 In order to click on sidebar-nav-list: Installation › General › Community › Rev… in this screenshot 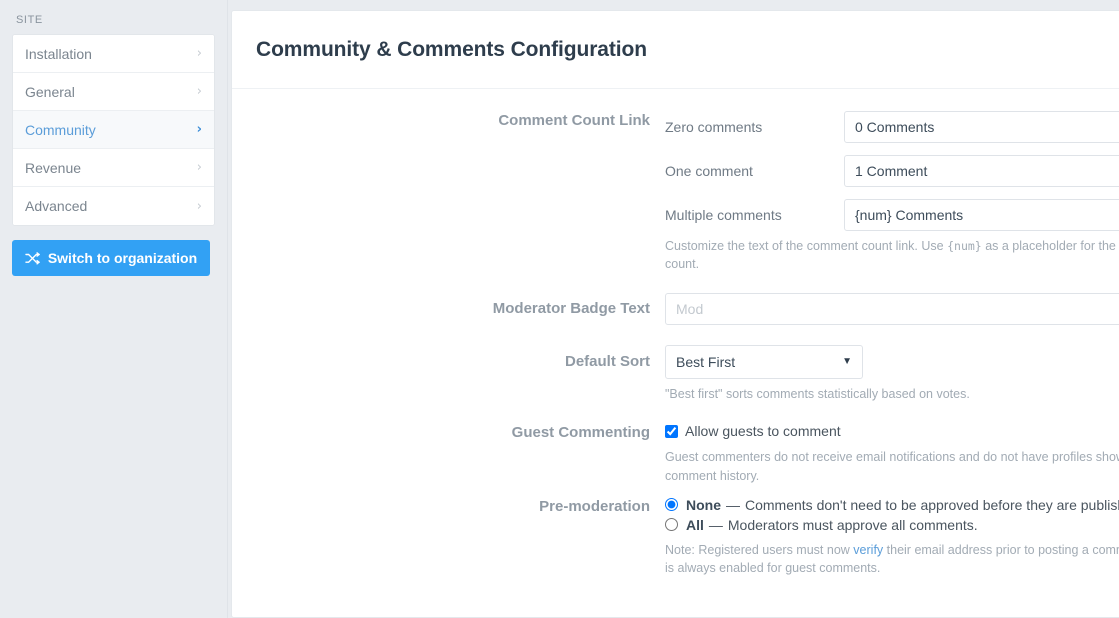, I will do `click(113, 130)`.